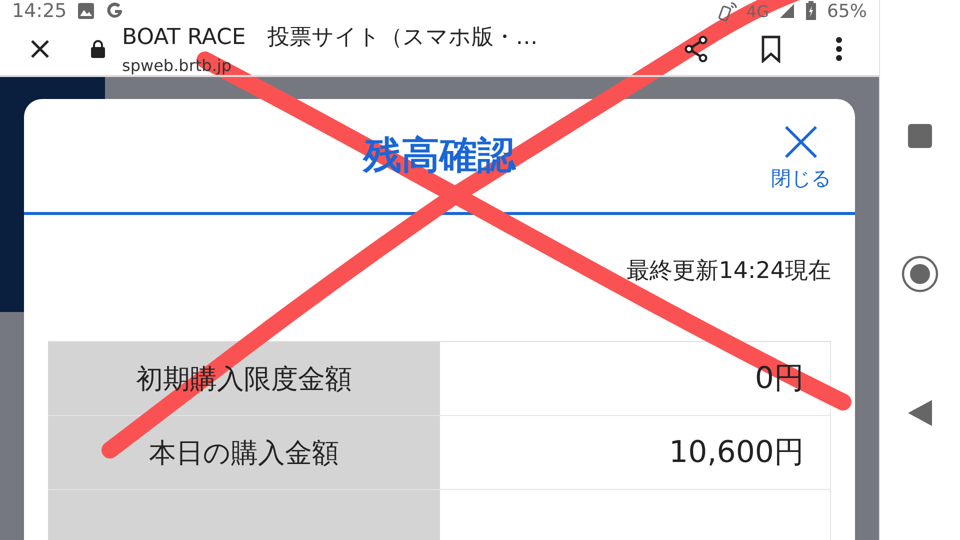 This screenshot has height=540, width=960. I want to click on lock-icon, so click(98, 48).